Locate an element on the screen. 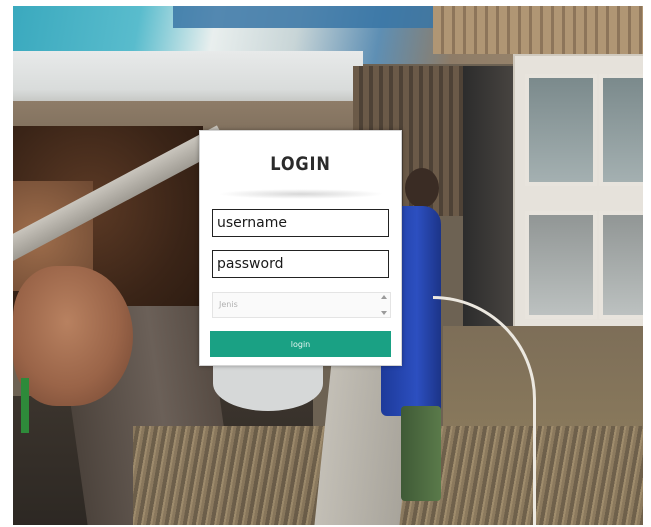  login-panel: LOGIN Jenis login is located at coordinates (300, 248).